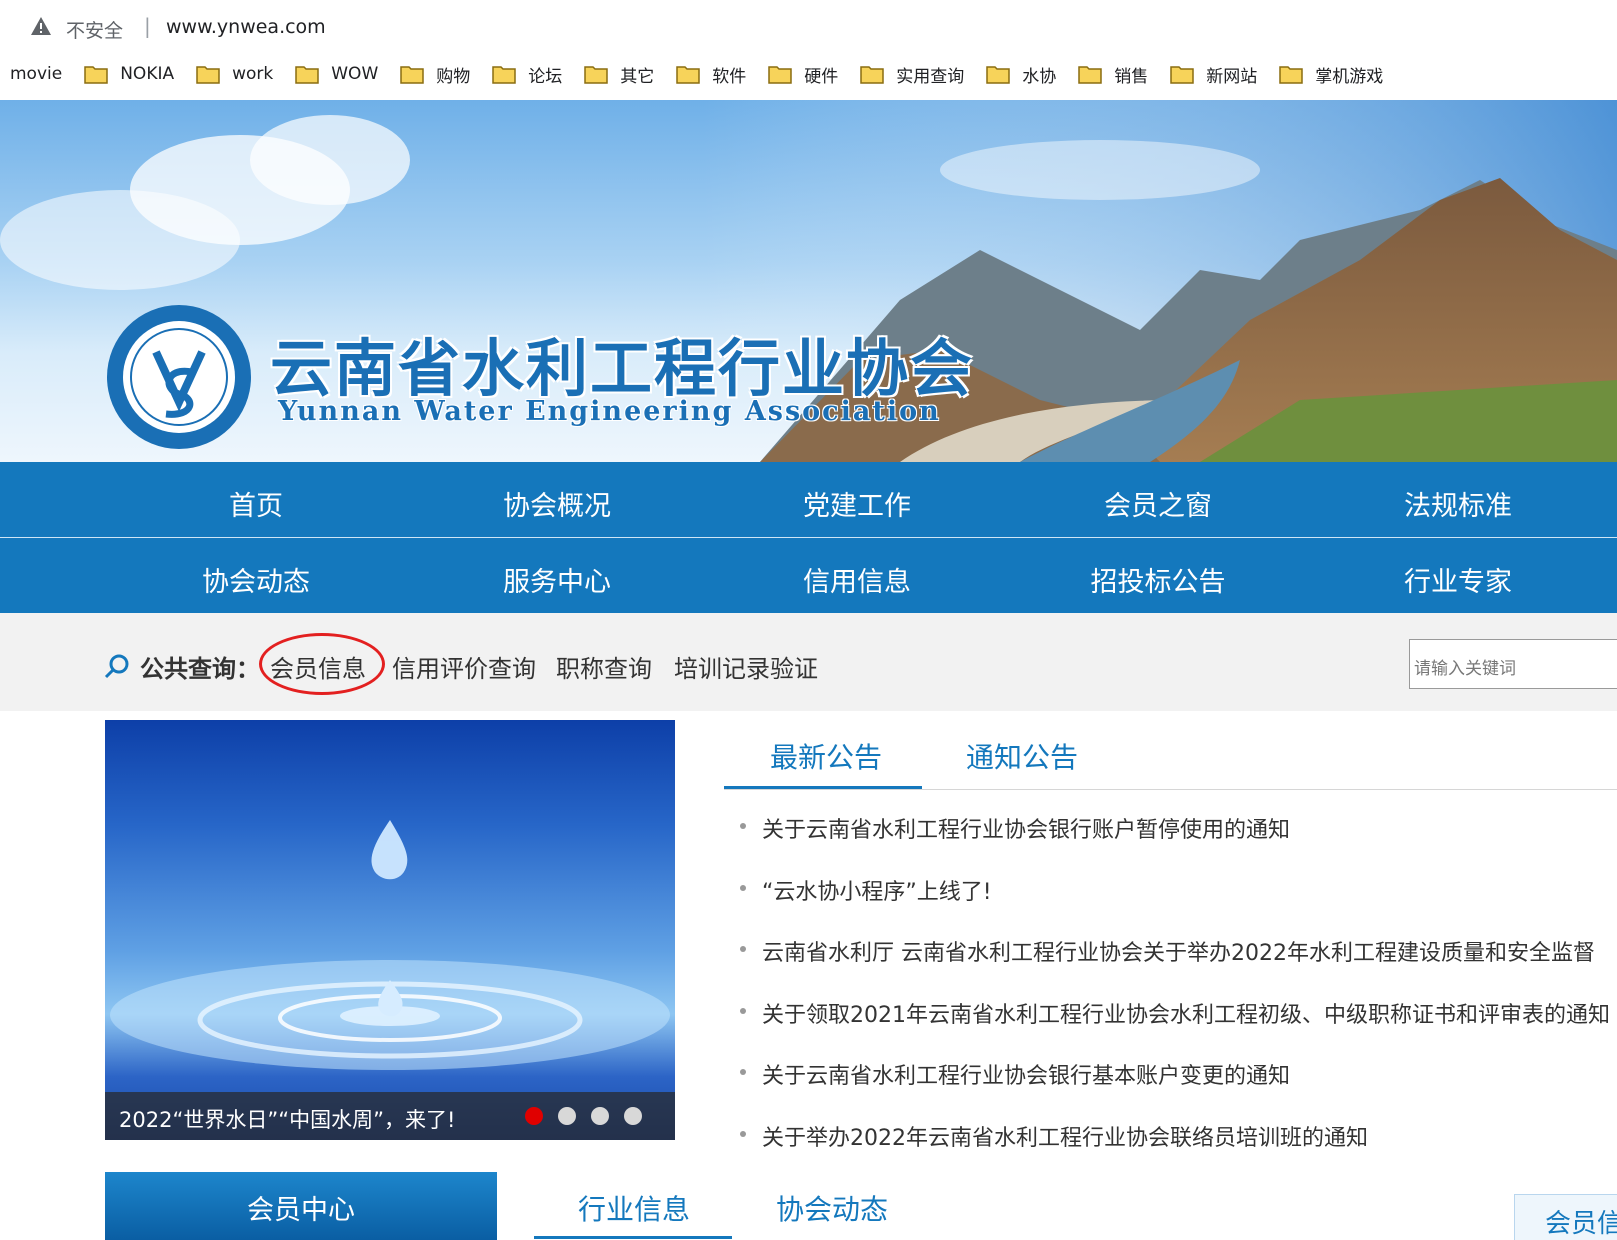 This screenshot has width=1617, height=1240. I want to click on image-slider: 2022“世界水日”“中国水周”，来了!, so click(390, 930).